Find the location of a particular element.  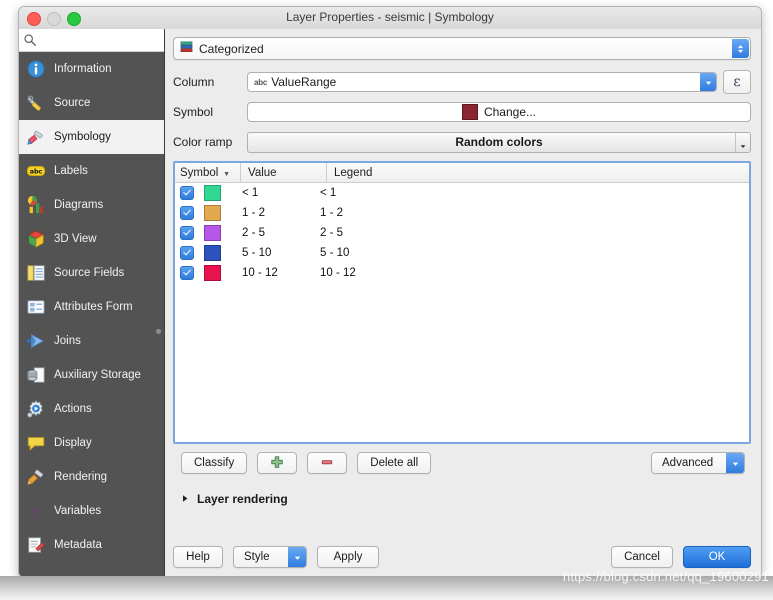

cancel-button: Cancel is located at coordinates (642, 557).